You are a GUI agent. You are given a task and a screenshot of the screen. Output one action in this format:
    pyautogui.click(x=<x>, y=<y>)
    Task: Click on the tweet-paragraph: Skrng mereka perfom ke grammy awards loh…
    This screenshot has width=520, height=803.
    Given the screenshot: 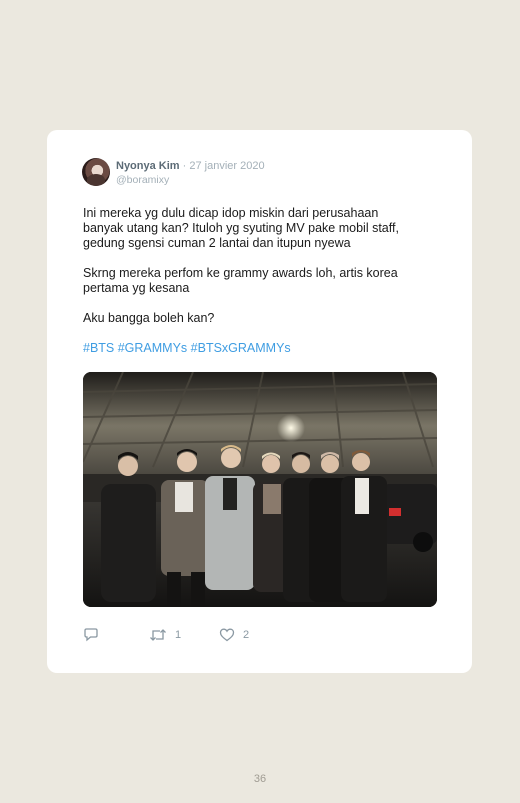 What is the action you would take?
    pyautogui.click(x=240, y=280)
    